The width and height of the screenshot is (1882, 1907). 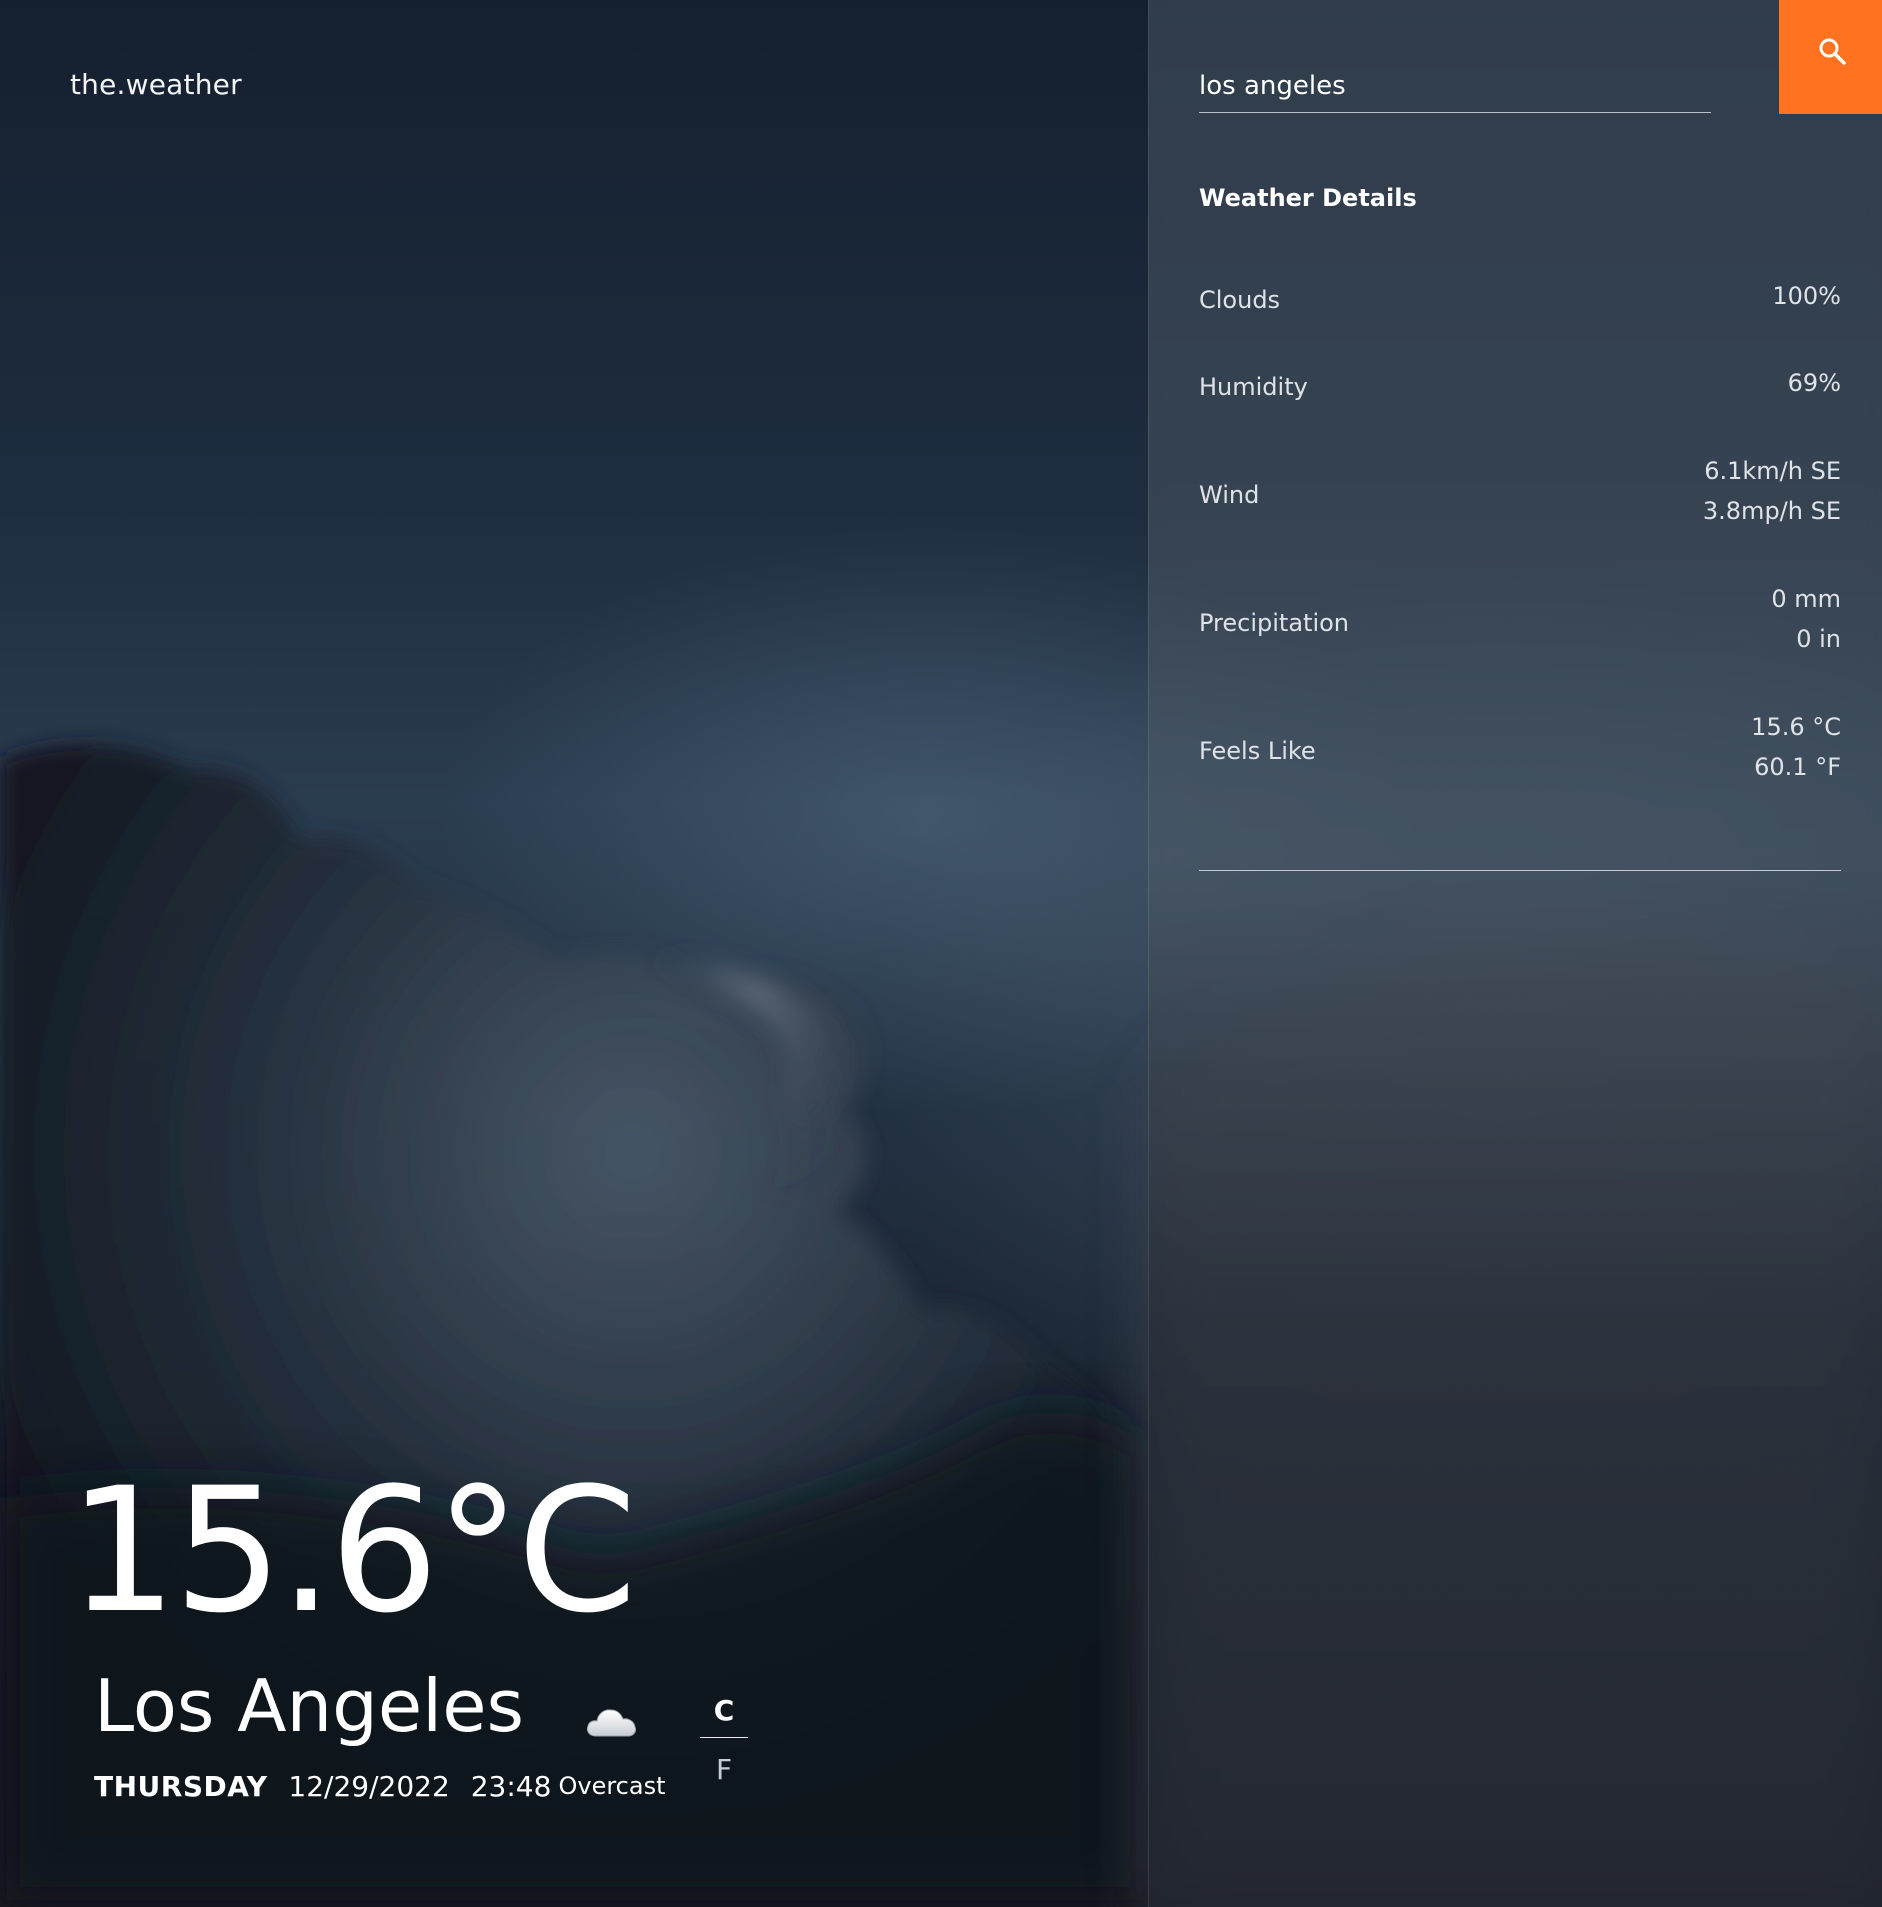 What do you see at coordinates (1797, 767) in the screenshot?
I see `feels-like-f-value: 60.1 °F` at bounding box center [1797, 767].